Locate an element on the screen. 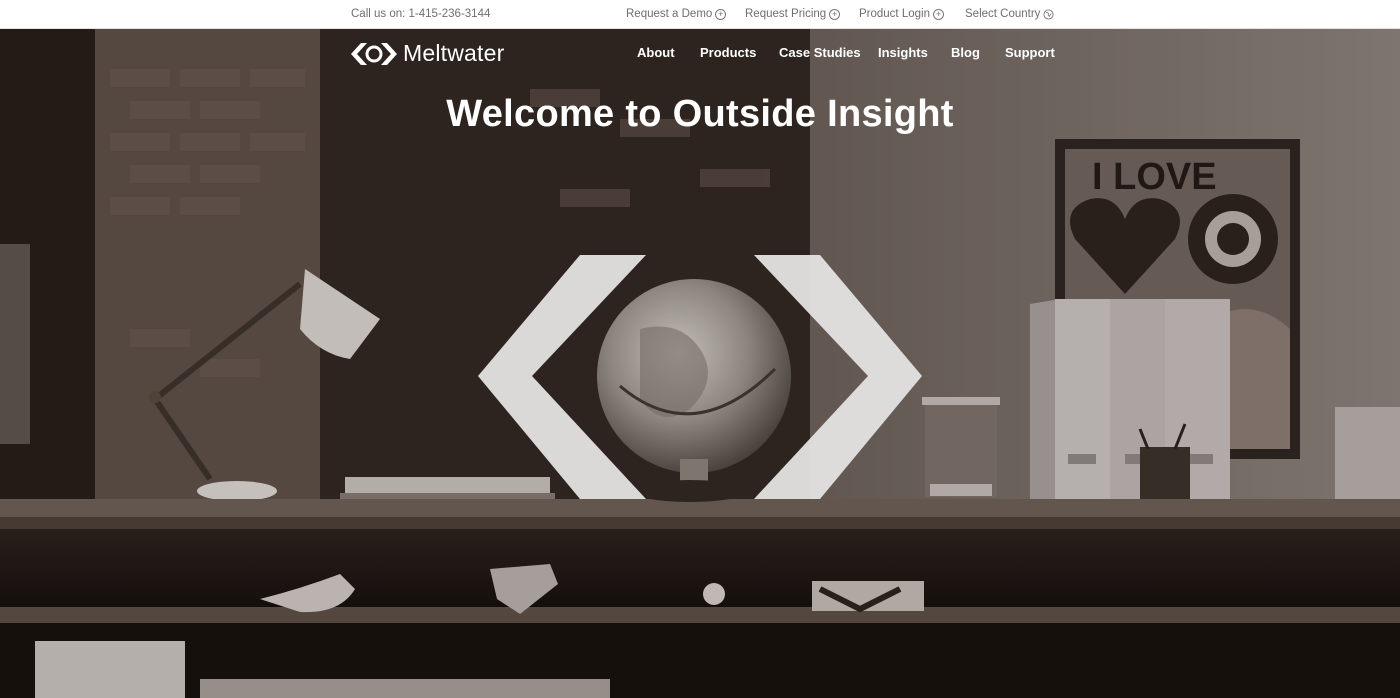 The image size is (1400, 698). request-demo-label: Request a Demo is located at coordinates (669, 14).